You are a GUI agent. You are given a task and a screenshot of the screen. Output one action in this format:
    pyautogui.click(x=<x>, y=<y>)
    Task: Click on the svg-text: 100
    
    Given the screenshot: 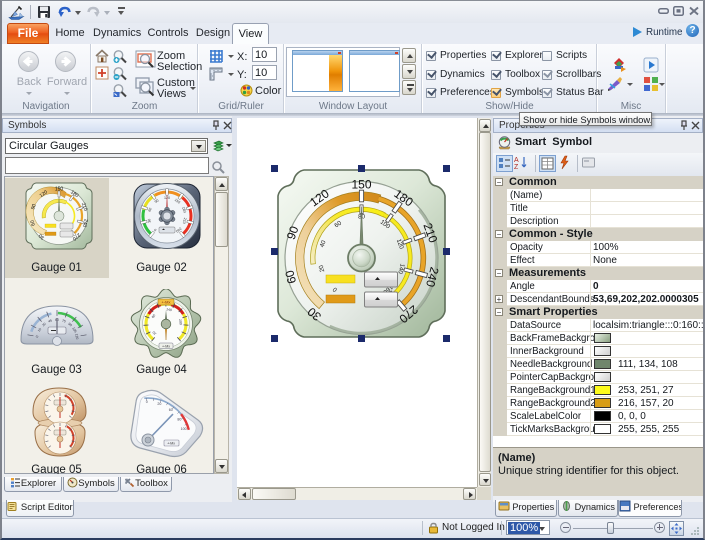 What is the action you would take?
    pyautogui.click(x=184, y=429)
    